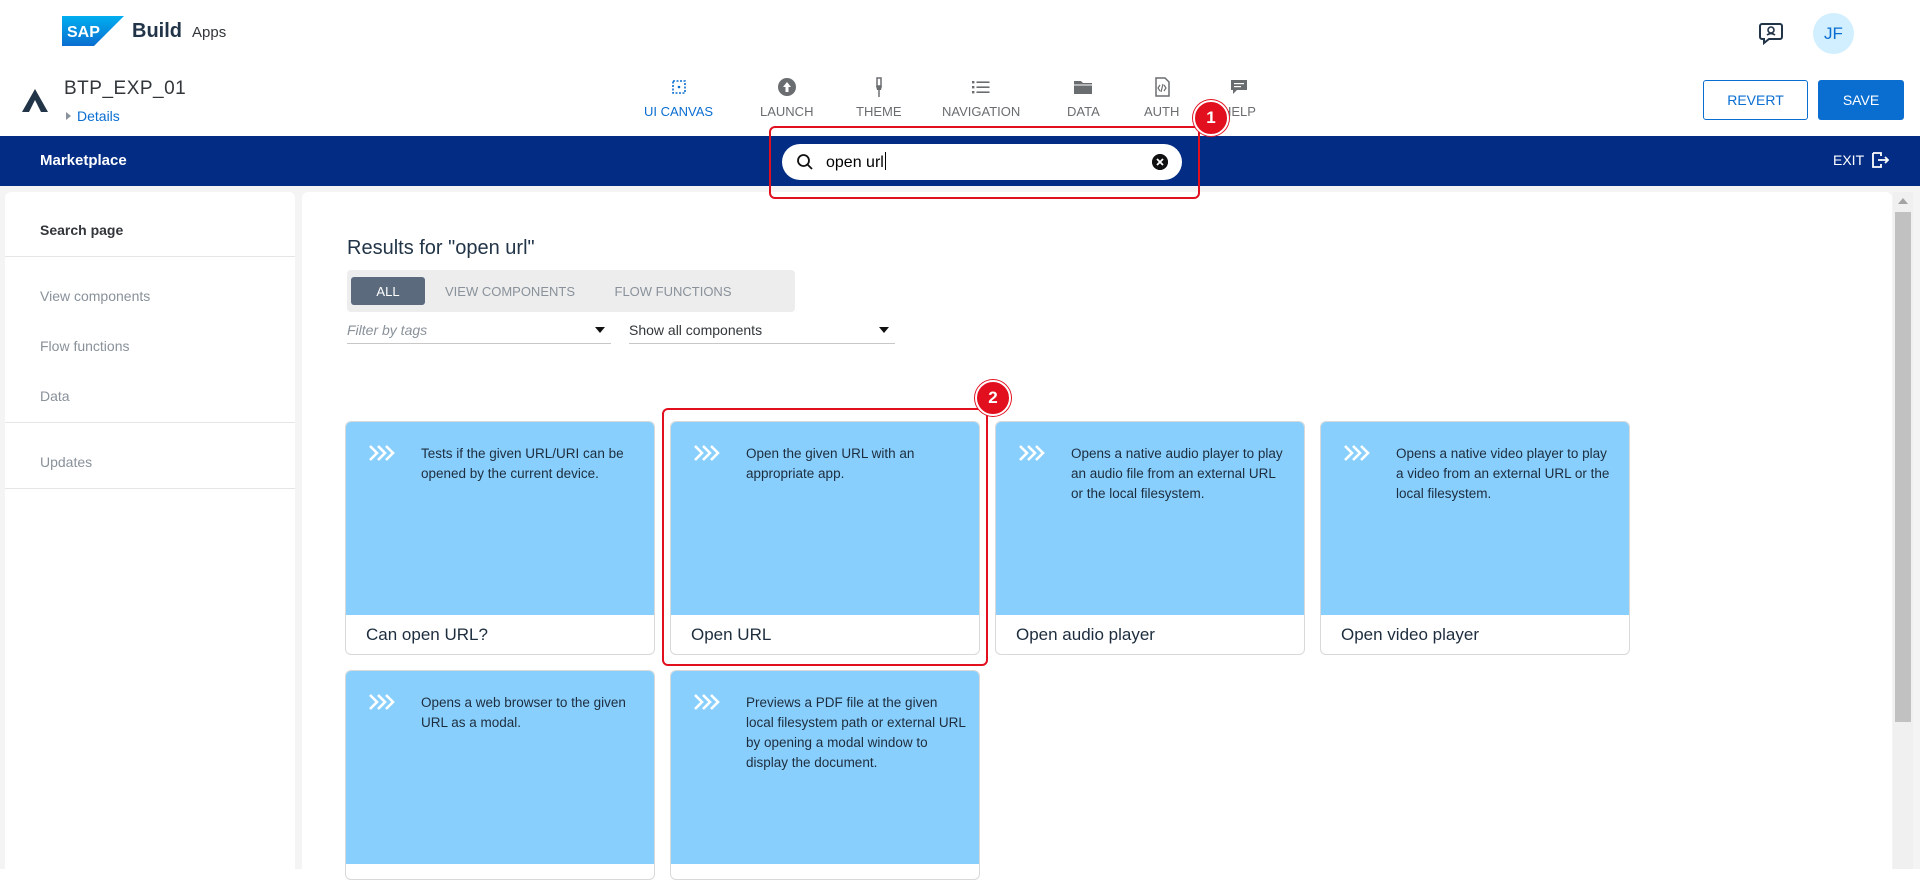  What do you see at coordinates (1211, 118) in the screenshot?
I see `annotation-badge: 1` at bounding box center [1211, 118].